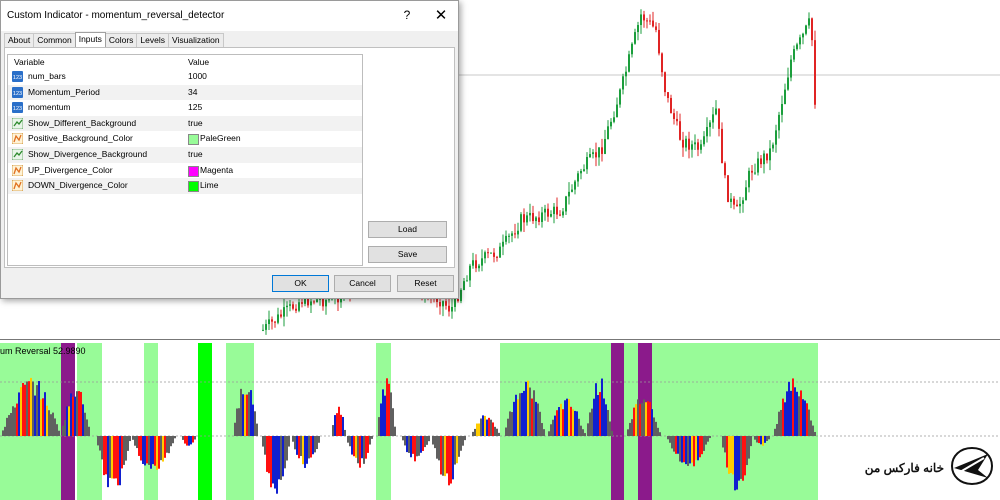 The image size is (1000, 500). What do you see at coordinates (659, 421) in the screenshot?
I see `positive-background-band` at bounding box center [659, 421].